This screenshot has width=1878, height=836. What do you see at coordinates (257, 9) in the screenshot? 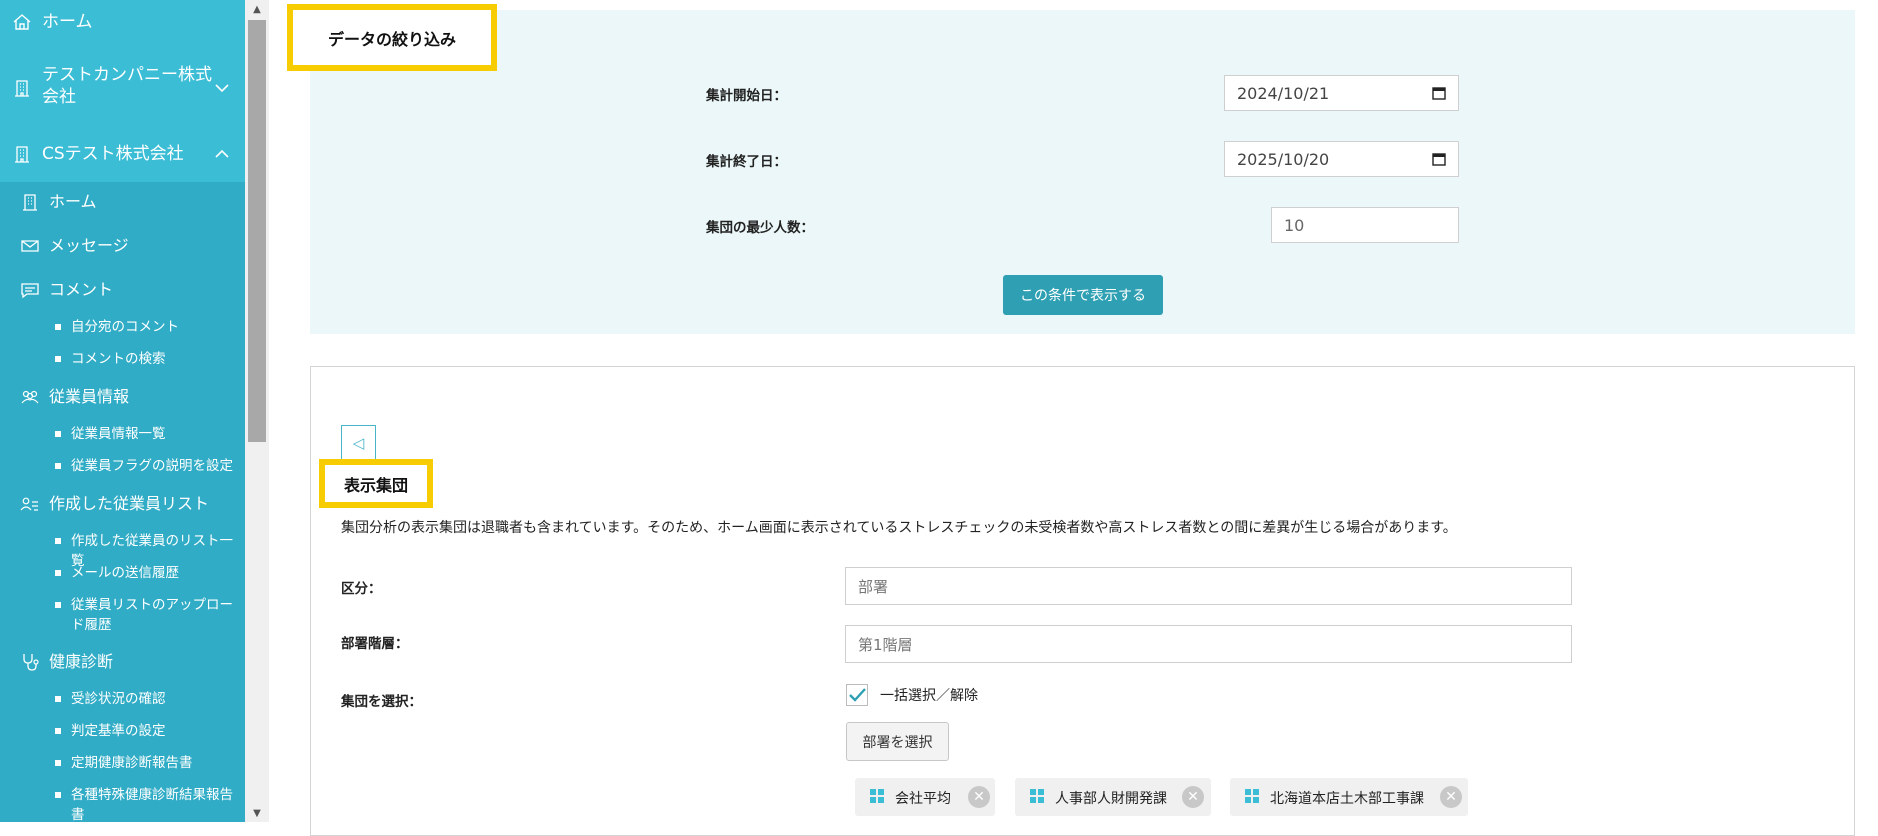
I see `scroll-up-arrow-icon: ▲` at bounding box center [257, 9].